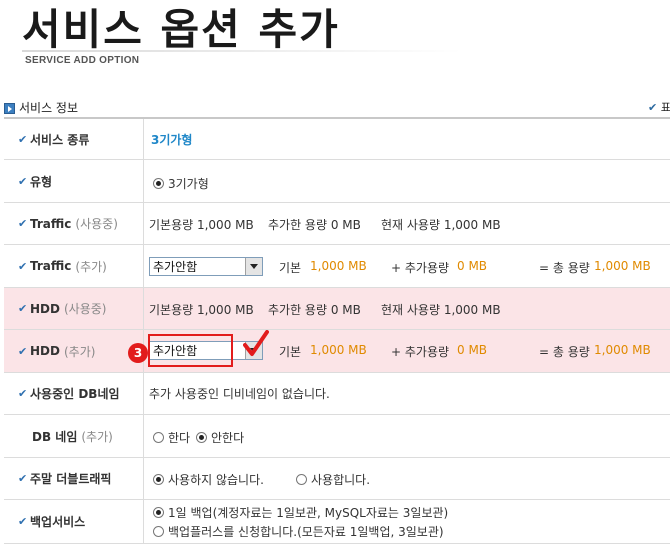 The width and height of the screenshot is (670, 547). Describe the element at coordinates (228, 438) in the screenshot. I see `radio-label: 안한다` at that location.